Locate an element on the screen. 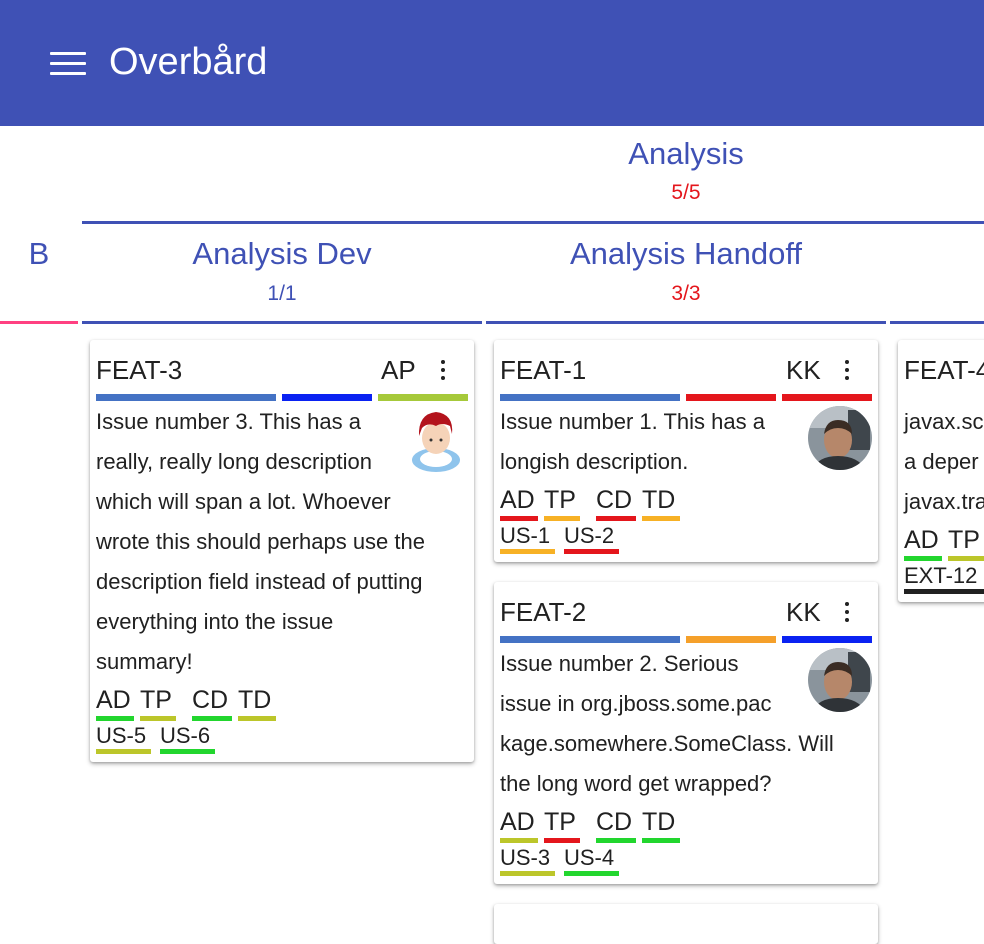  summary-line: longish description. is located at coordinates (594, 461).